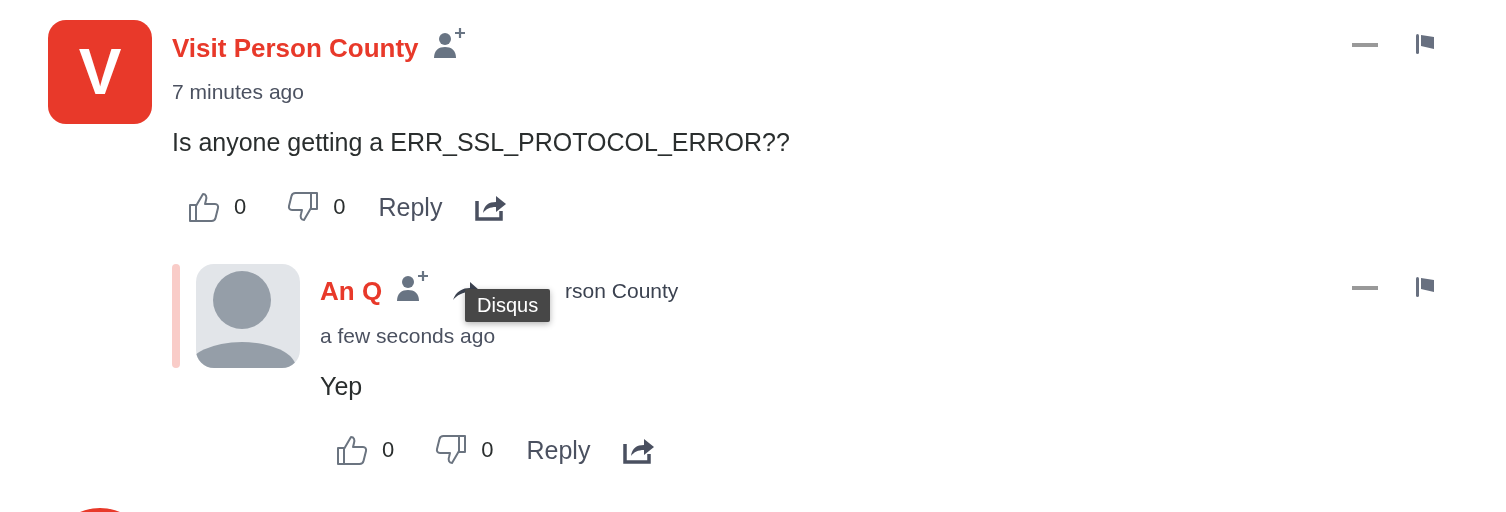 This screenshot has width=1506, height=512. I want to click on avatar: V, so click(100, 72).